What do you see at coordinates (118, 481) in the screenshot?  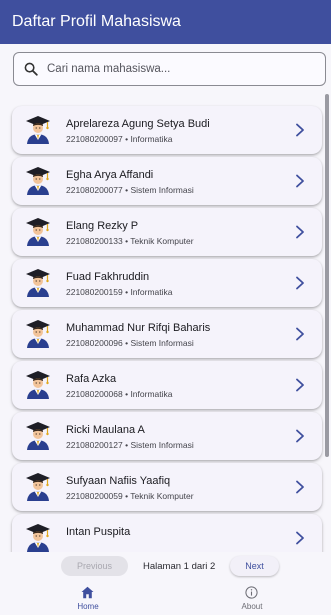 I see `student-name: Sufyaan Nafiis Yaafiq` at bounding box center [118, 481].